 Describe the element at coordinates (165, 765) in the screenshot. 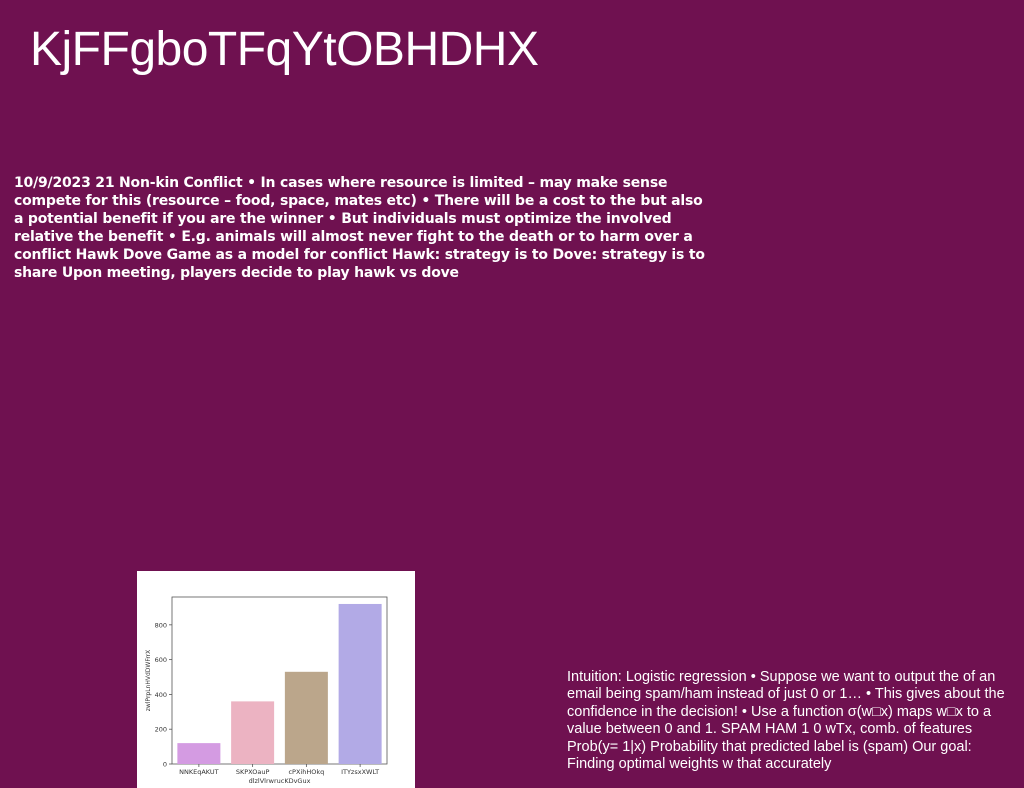

I see `y-tick-label: 0` at that location.